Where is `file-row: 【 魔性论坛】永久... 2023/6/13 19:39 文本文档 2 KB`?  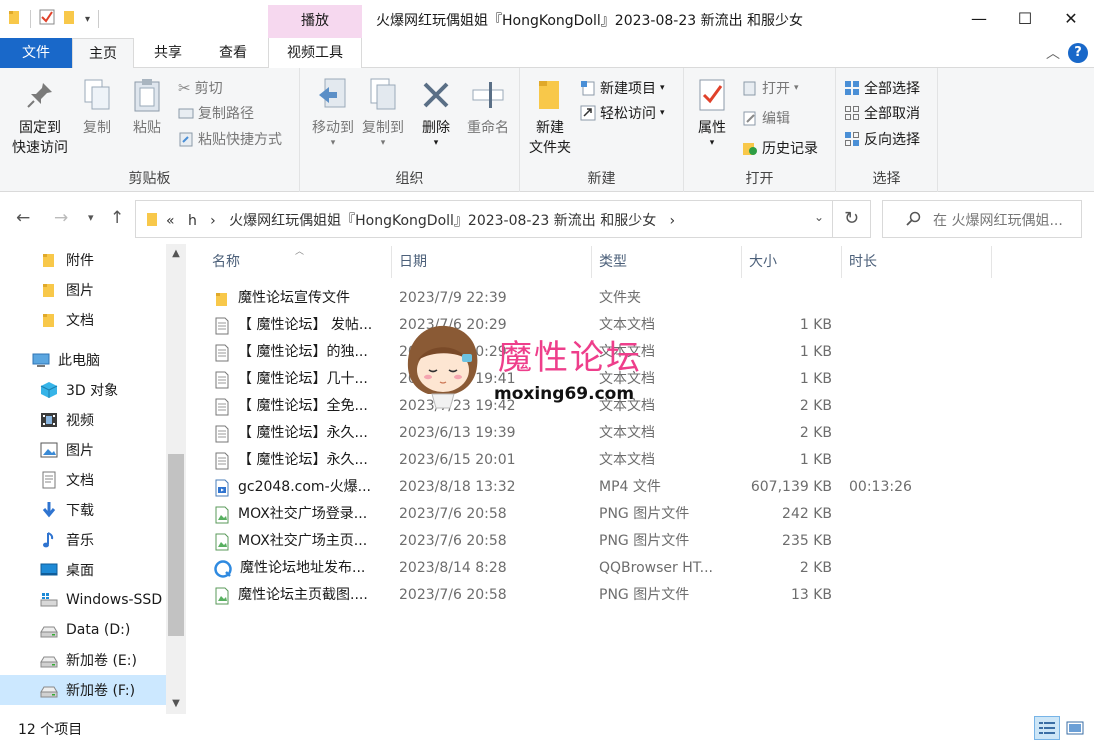
file-row: 【 魔性论坛】永久... 2023/6/13 19:39 文本文档 2 KB is located at coordinates (600, 433).